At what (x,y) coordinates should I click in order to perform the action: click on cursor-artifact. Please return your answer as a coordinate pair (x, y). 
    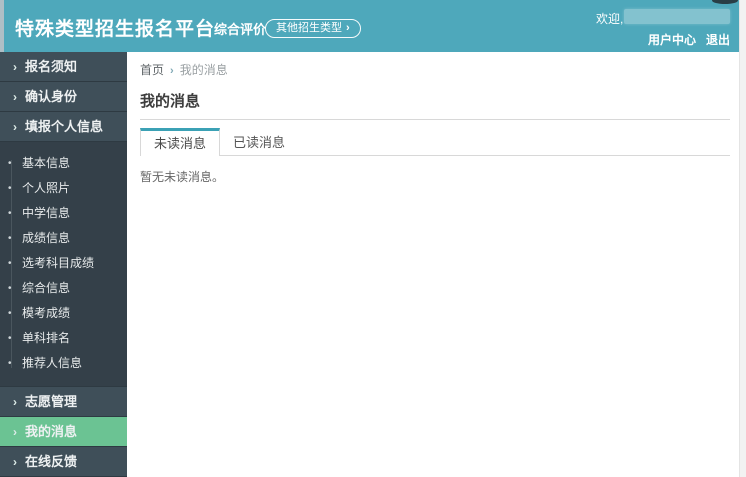
    Looking at the image, I should click on (725, 2).